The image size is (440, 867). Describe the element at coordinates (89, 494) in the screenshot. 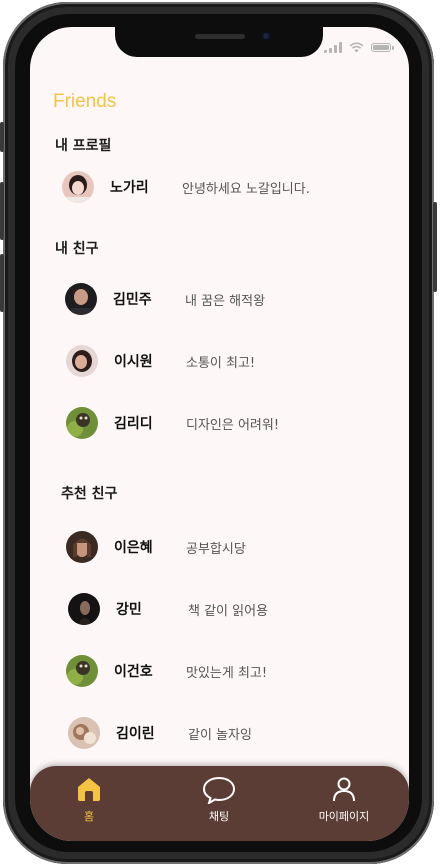

I see `section-title-recommended: 추천 친구` at that location.